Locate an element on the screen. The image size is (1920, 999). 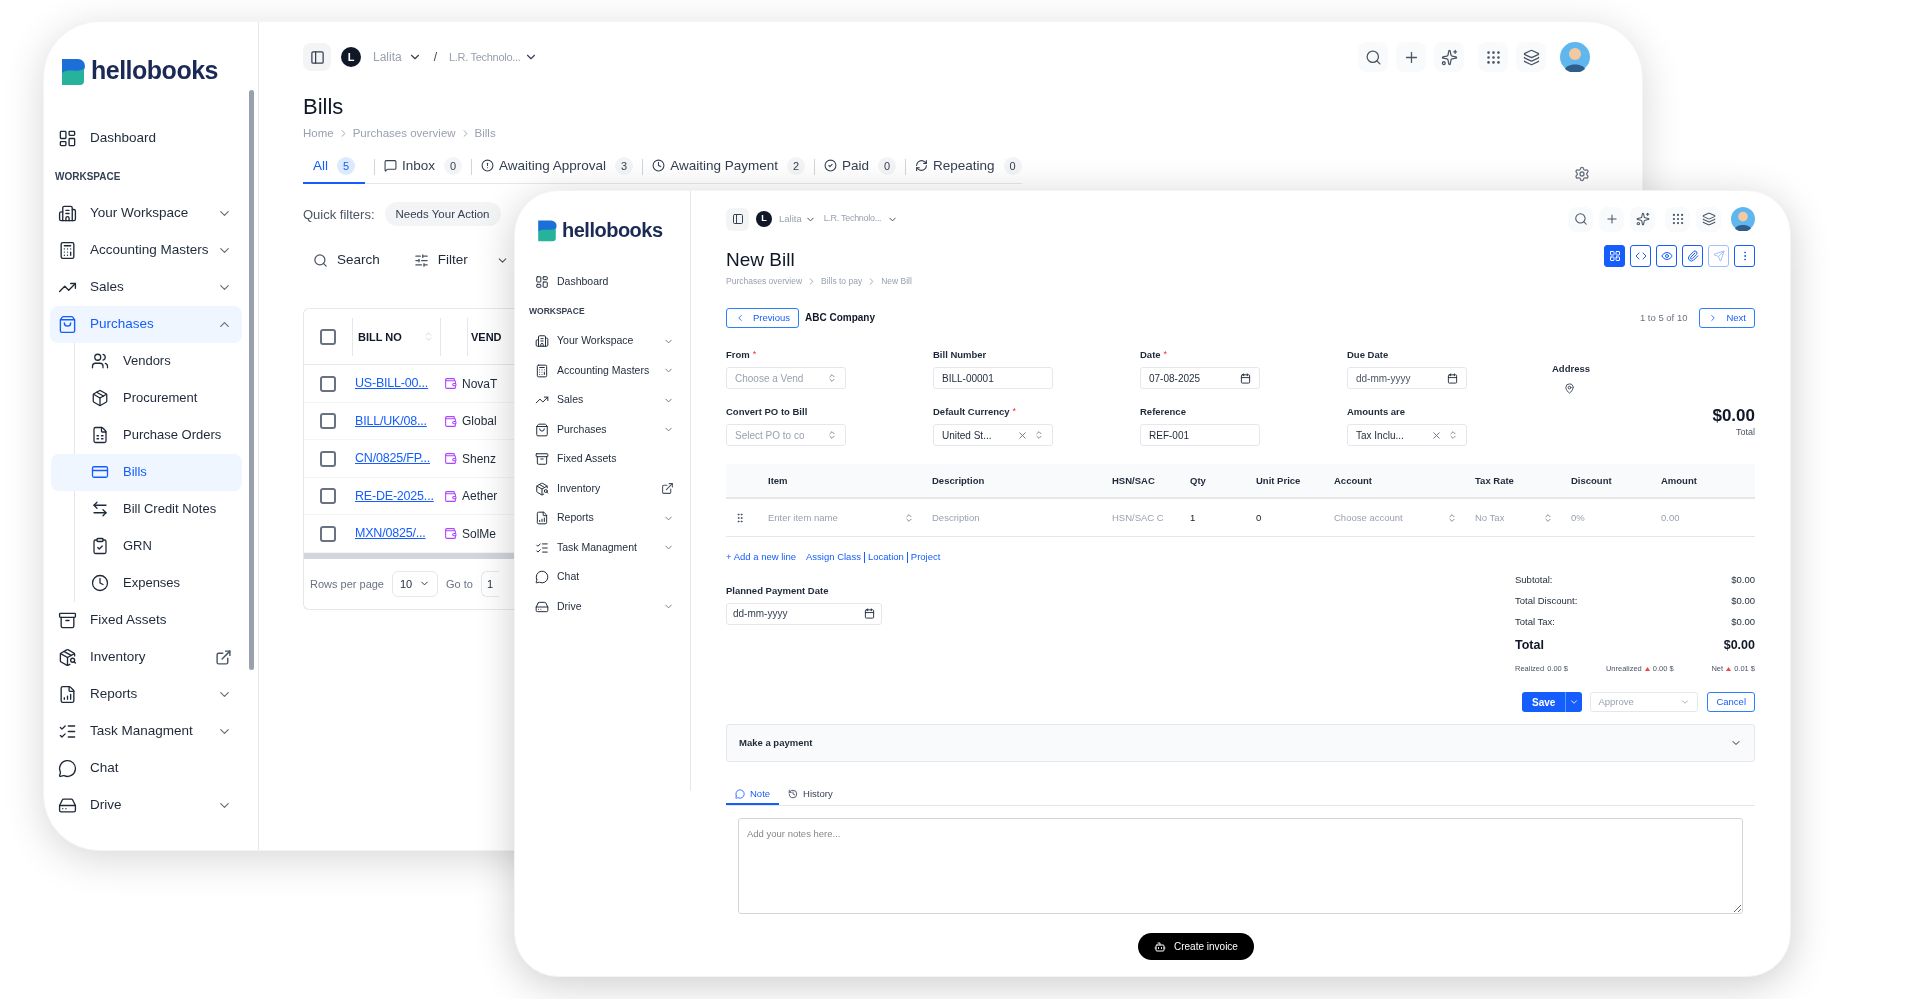
column-header: BILL NO is located at coordinates (388, 336).